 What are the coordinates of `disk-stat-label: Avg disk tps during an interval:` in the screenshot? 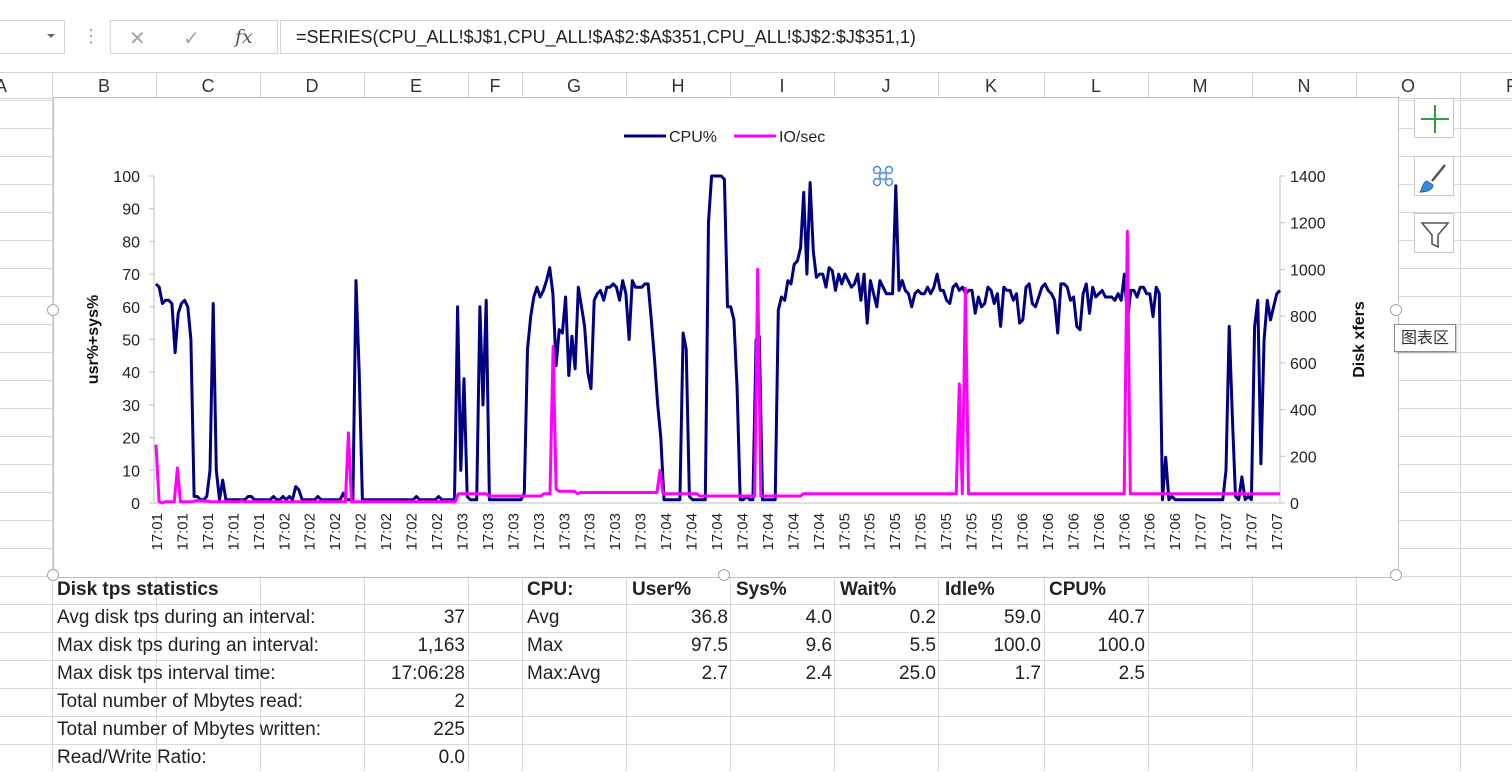 It's located at (209, 618).